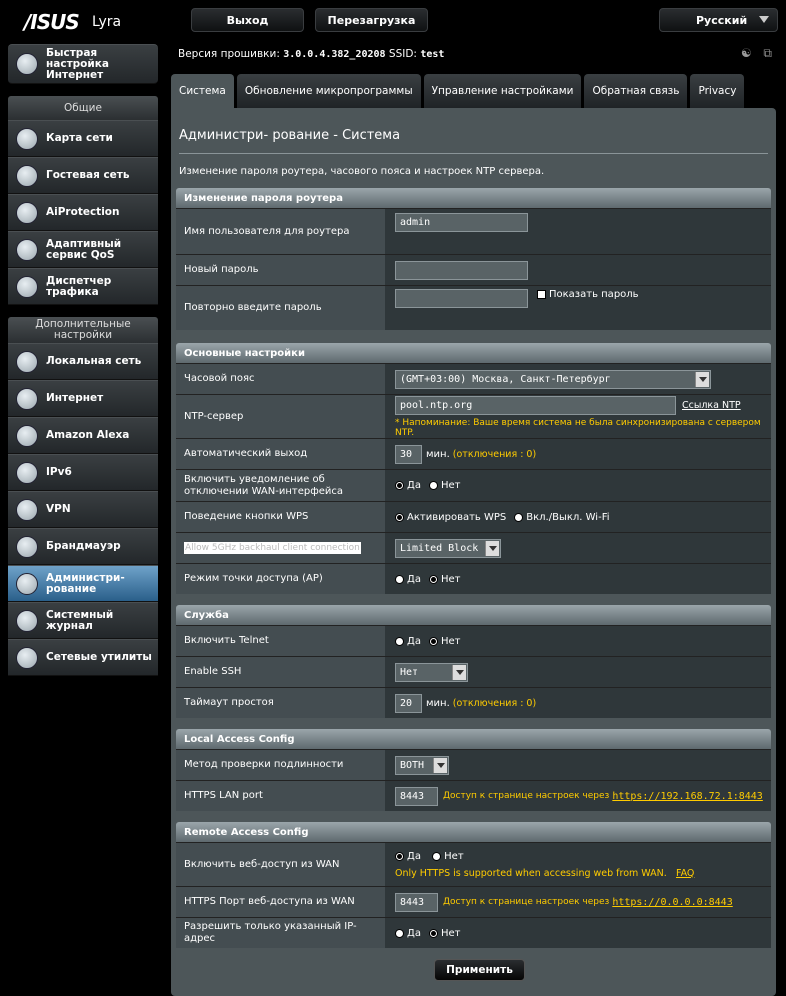  I want to click on username-row: Имя пользователя для роутера admin, so click(473, 231).